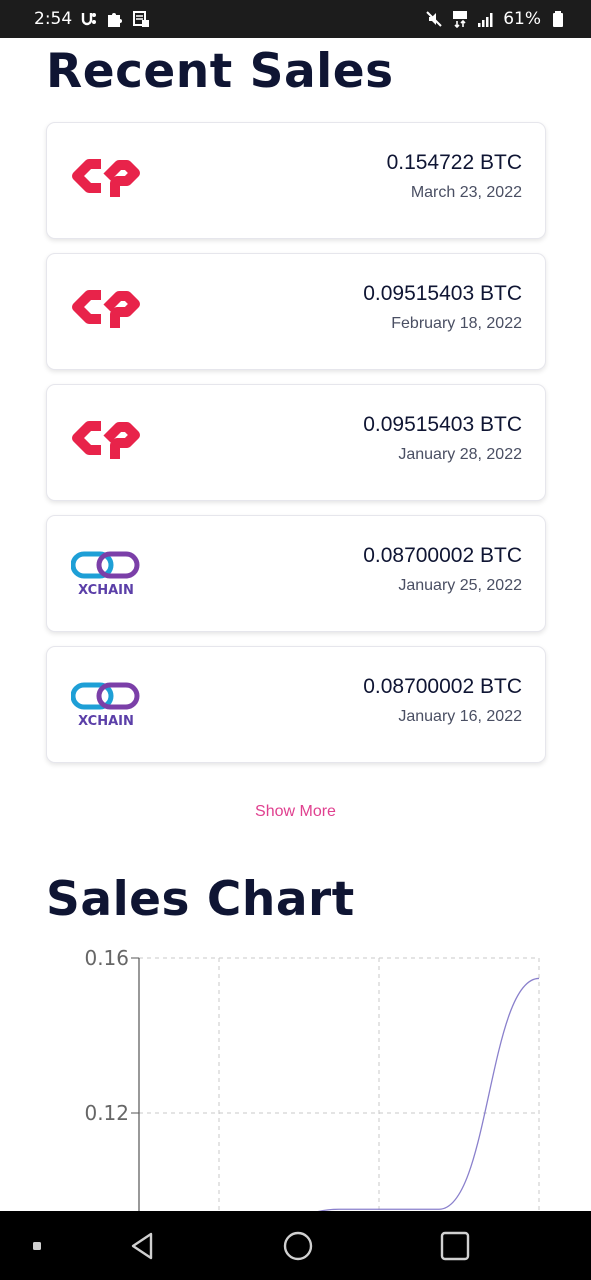 This screenshot has width=591, height=1280. I want to click on chart-grid, so click(339, 1084).